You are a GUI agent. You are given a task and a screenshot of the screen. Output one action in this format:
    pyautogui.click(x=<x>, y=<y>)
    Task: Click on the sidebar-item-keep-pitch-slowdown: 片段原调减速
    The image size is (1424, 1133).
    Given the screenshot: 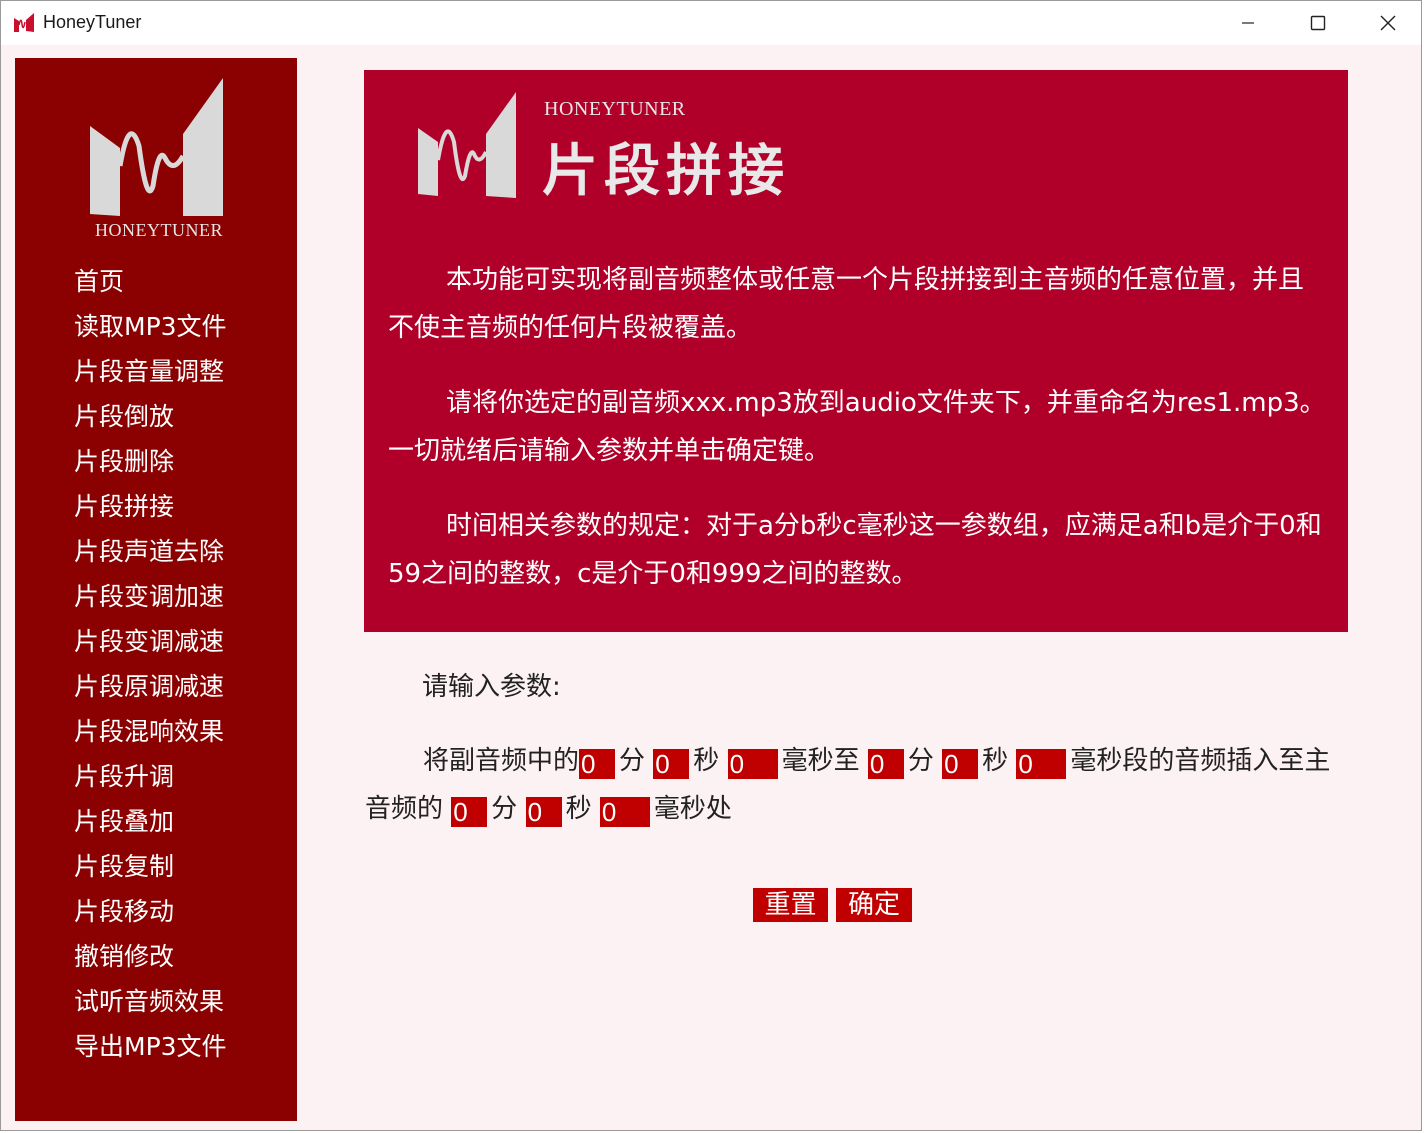 What is the action you would take?
    pyautogui.click(x=150, y=690)
    